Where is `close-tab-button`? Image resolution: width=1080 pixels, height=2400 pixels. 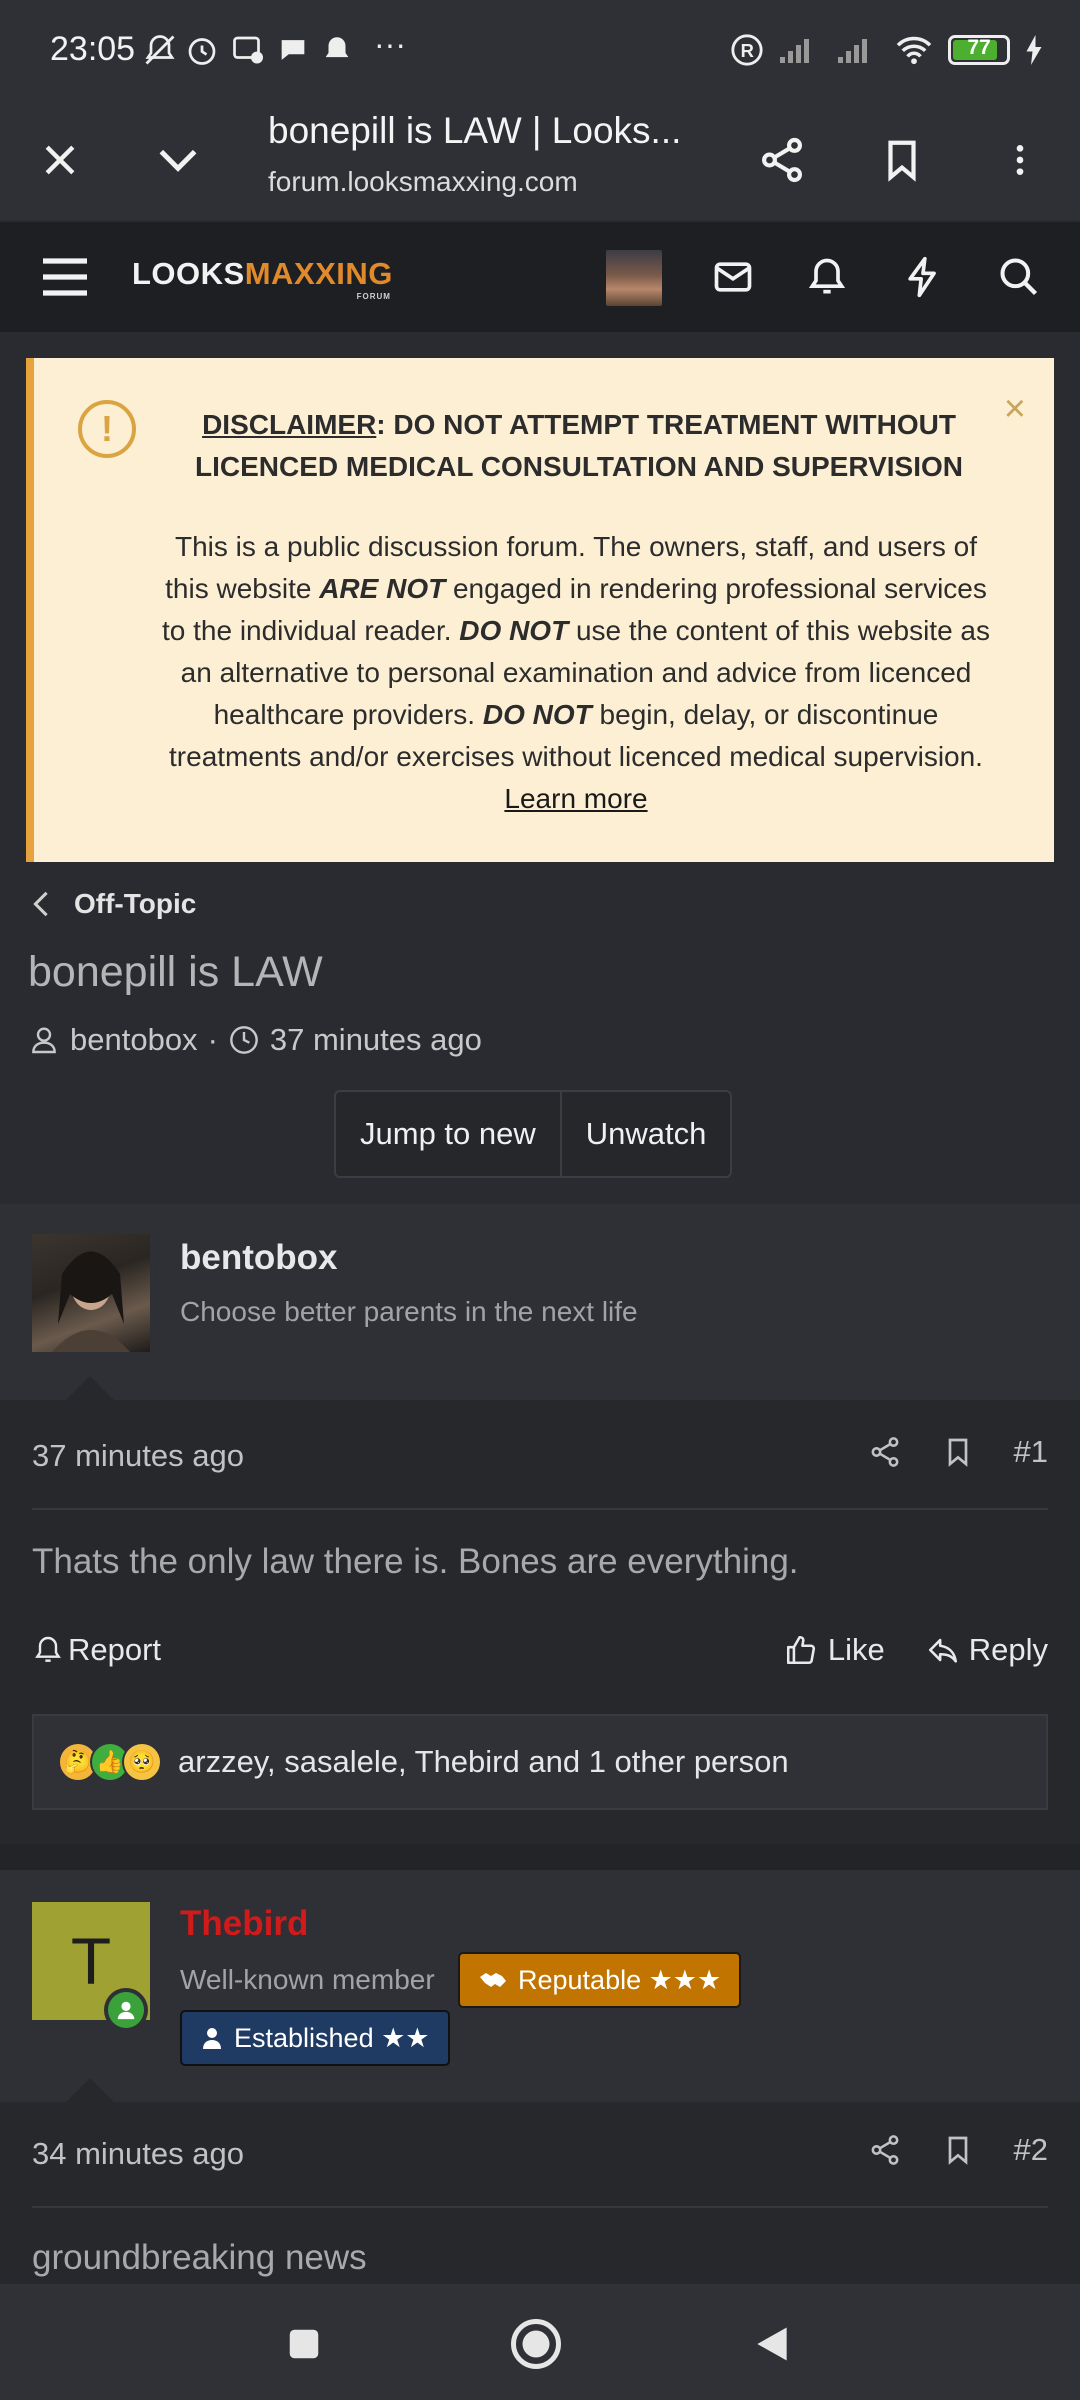
close-tab-button is located at coordinates (60, 160).